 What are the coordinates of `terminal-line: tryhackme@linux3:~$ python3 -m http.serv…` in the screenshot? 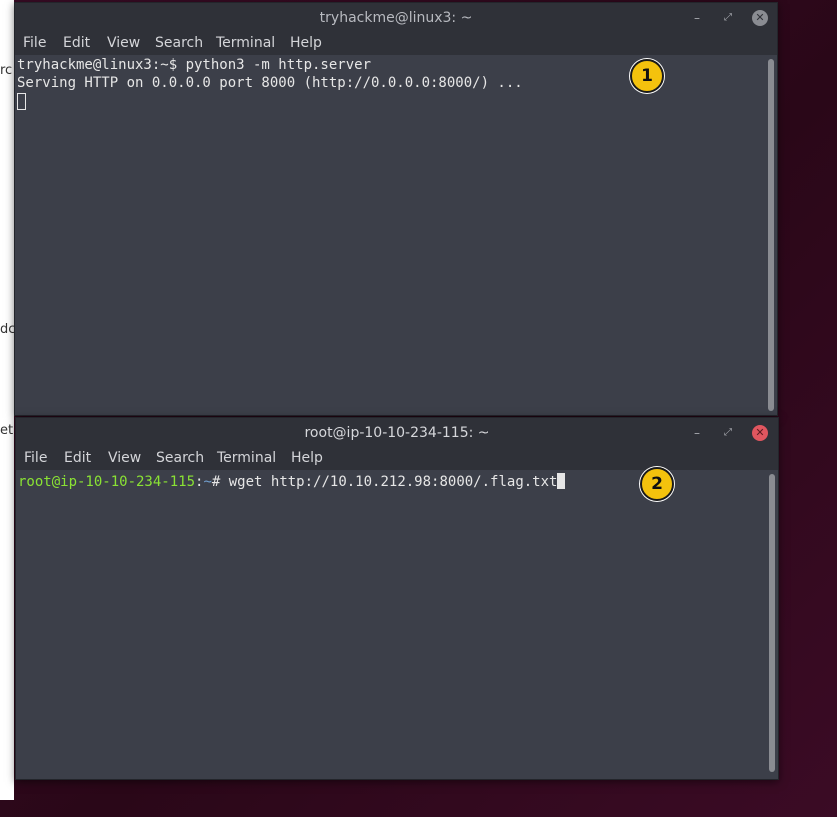 It's located at (194, 65).